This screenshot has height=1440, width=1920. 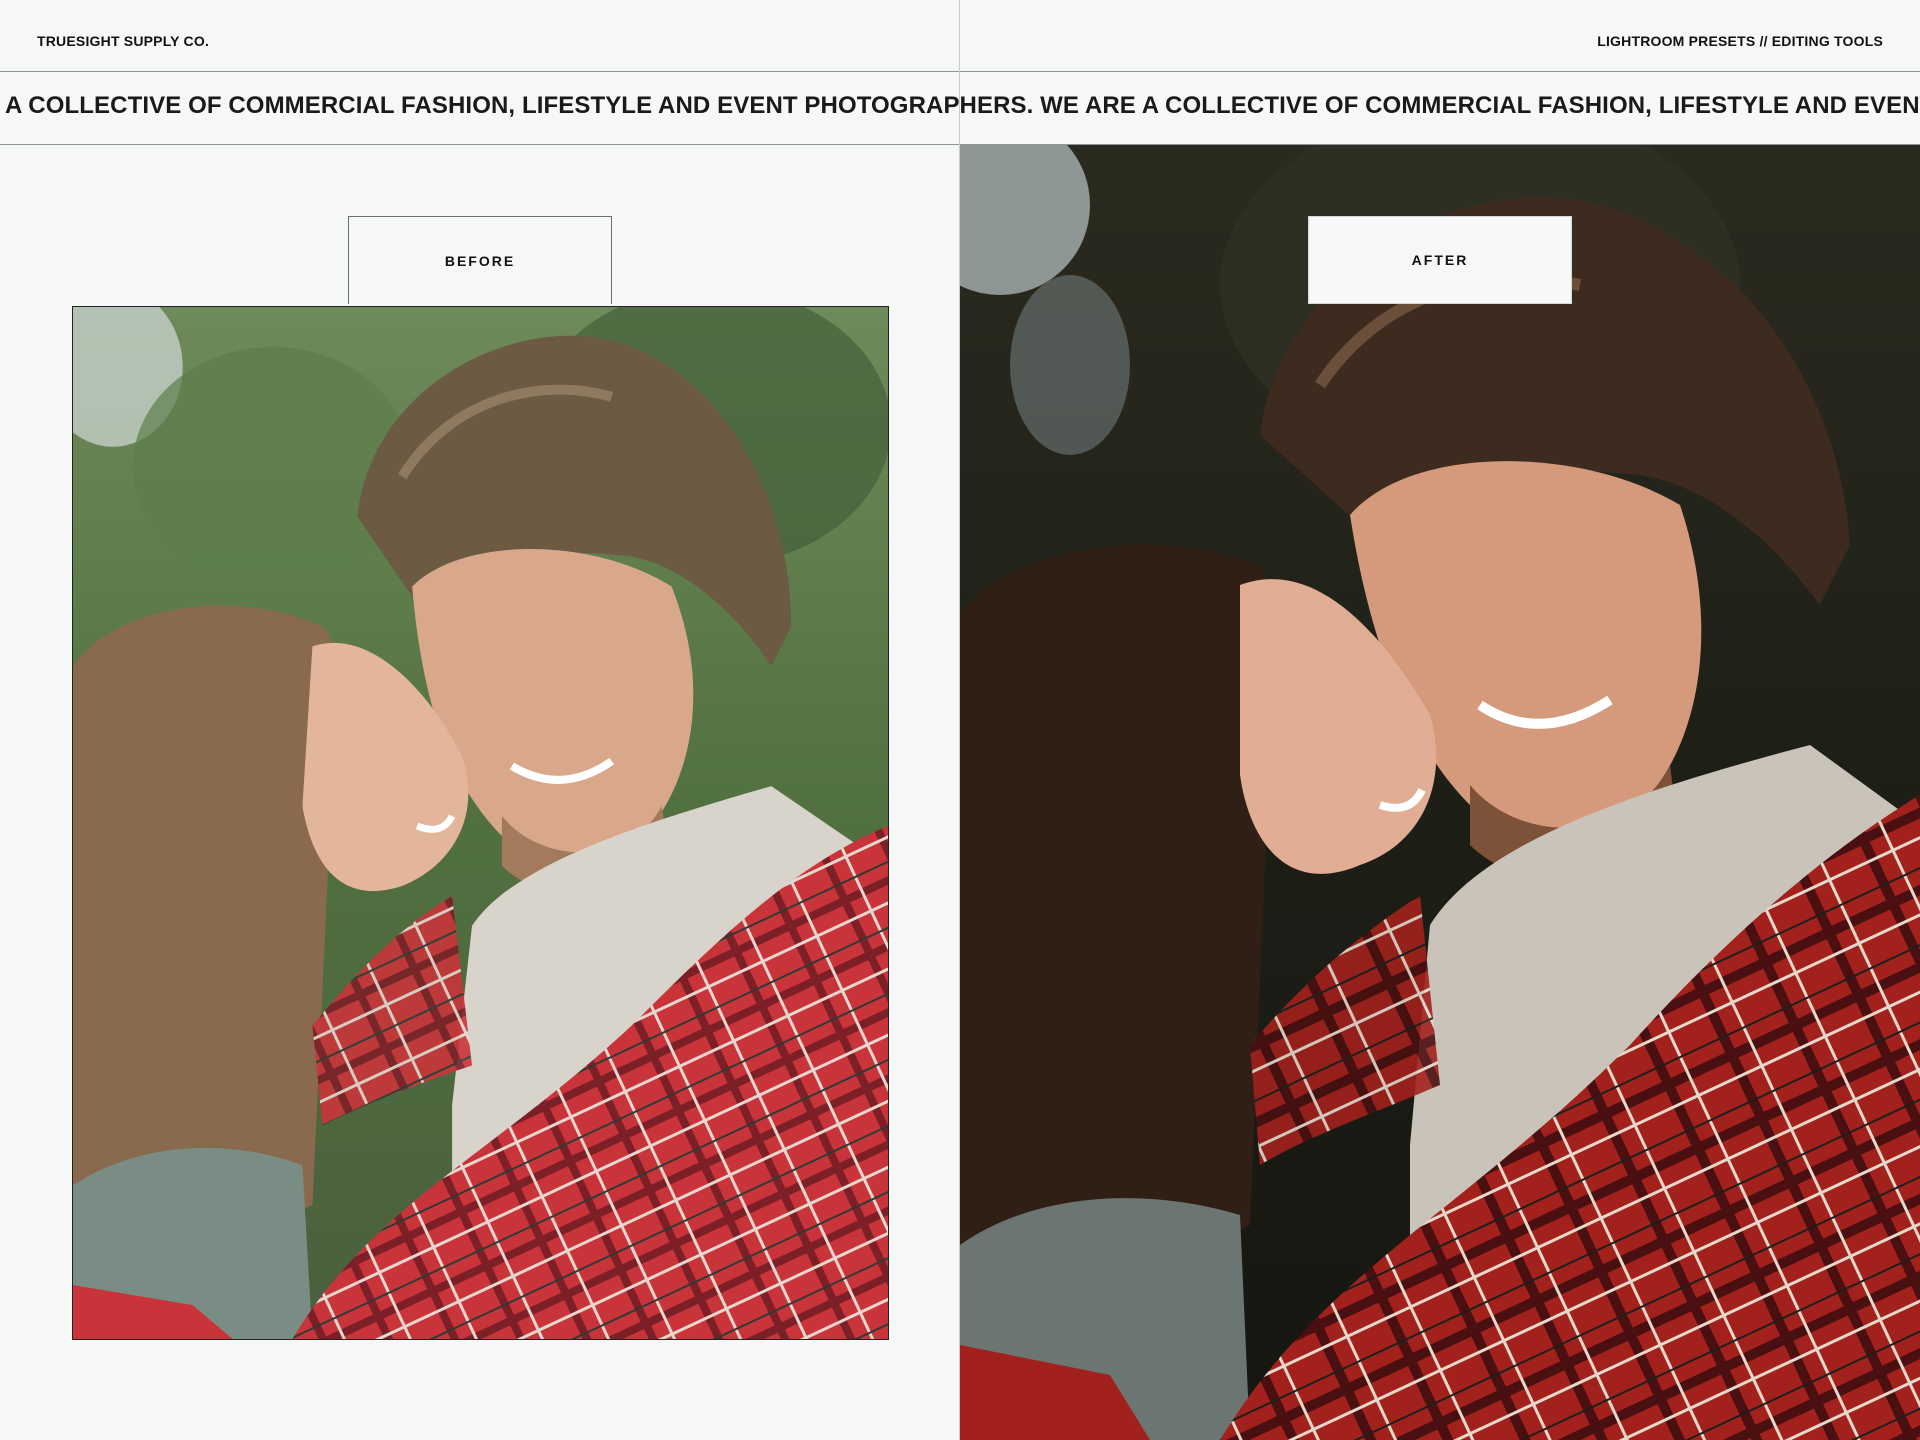 What do you see at coordinates (1740, 41) in the screenshot?
I see `header-tagline: LIGHTROOM PRESETS // EDITING TOOLS` at bounding box center [1740, 41].